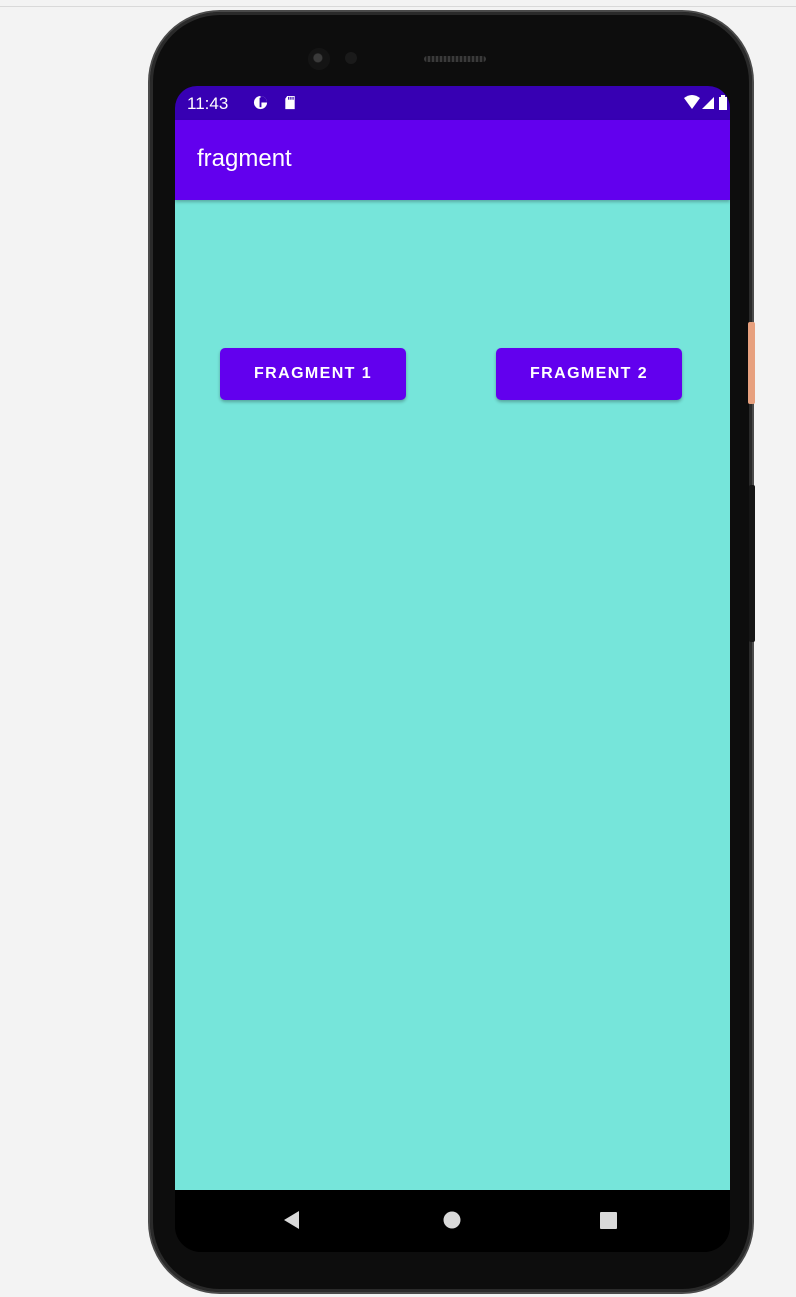 The image size is (796, 1297). I want to click on home-icon, so click(452, 1222).